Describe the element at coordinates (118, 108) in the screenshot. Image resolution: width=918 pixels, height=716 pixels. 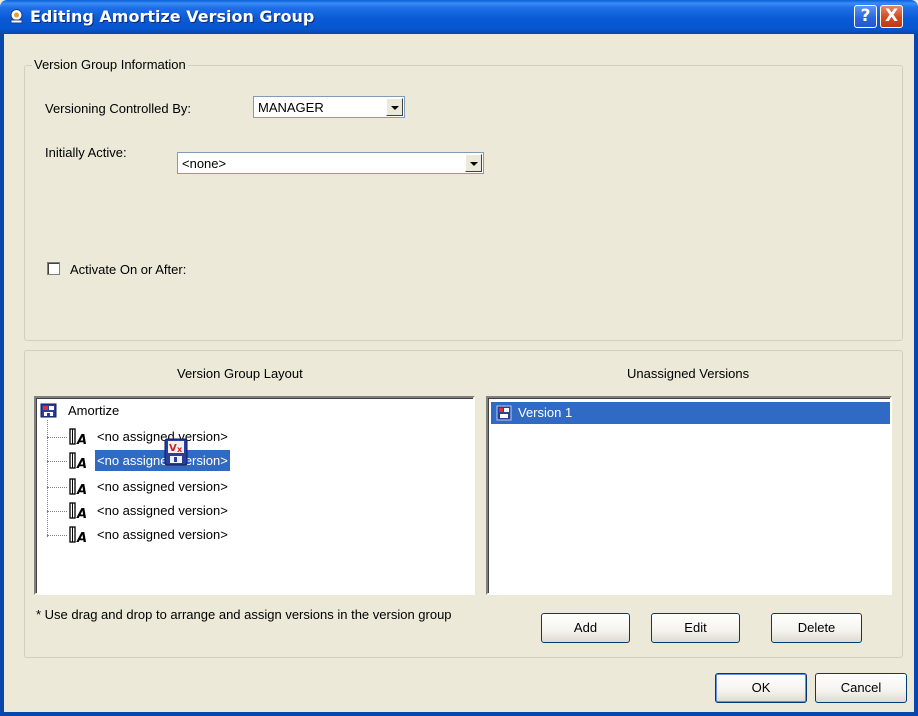
I see `controlled-by-label: Versioning Controlled By:` at that location.